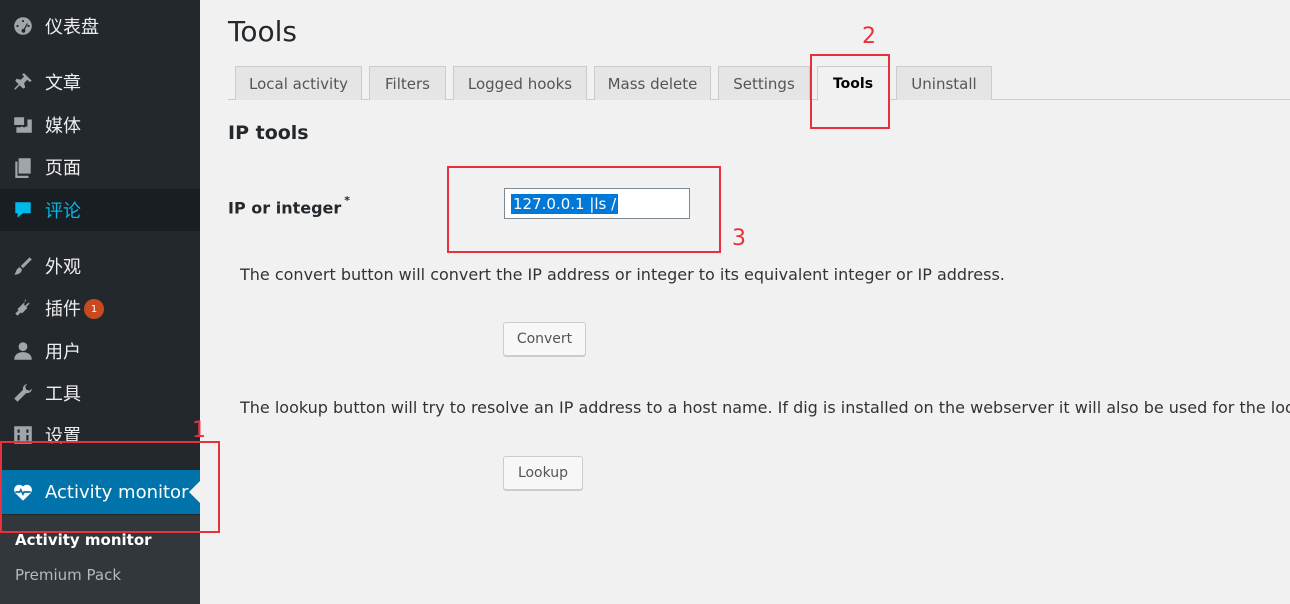  Describe the element at coordinates (100, 167) in the screenshot. I see `menu-item-pages: 页面` at that location.